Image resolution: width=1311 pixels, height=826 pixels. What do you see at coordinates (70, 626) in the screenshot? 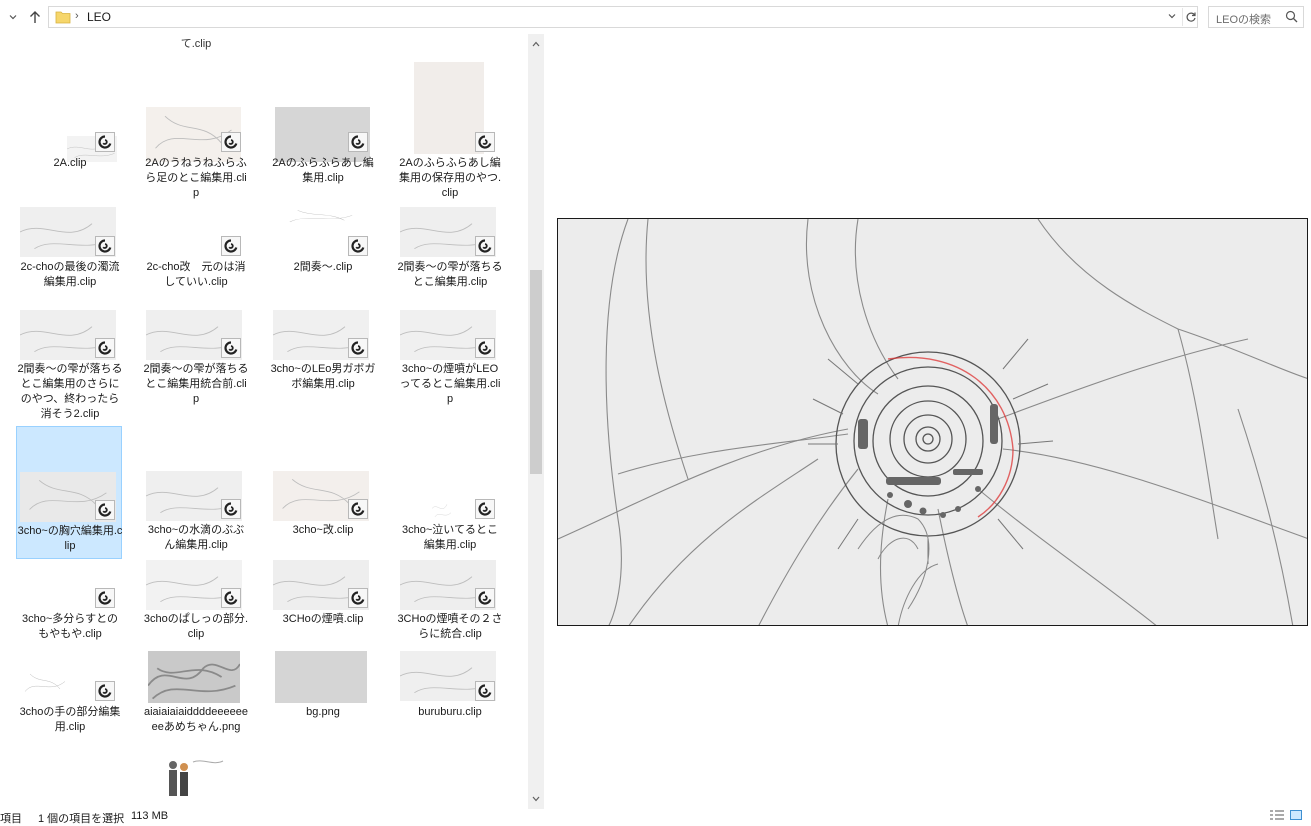
I see `file-label: 3cho~多分らすとのもやもや.clip` at bounding box center [70, 626].